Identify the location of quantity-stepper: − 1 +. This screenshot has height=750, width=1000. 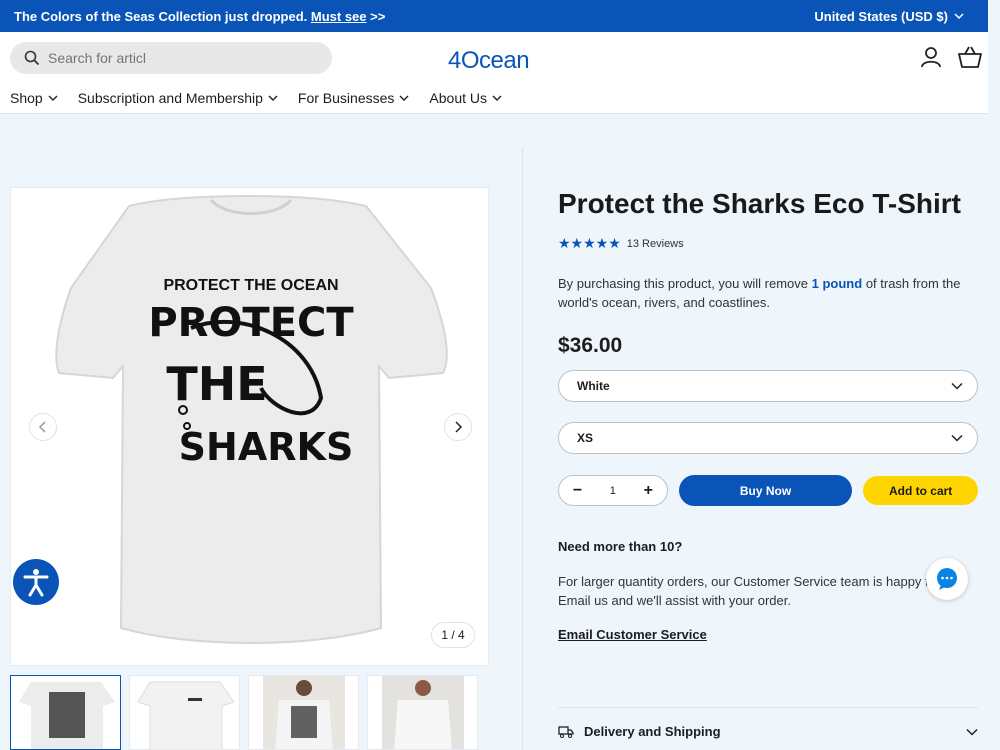
(613, 490).